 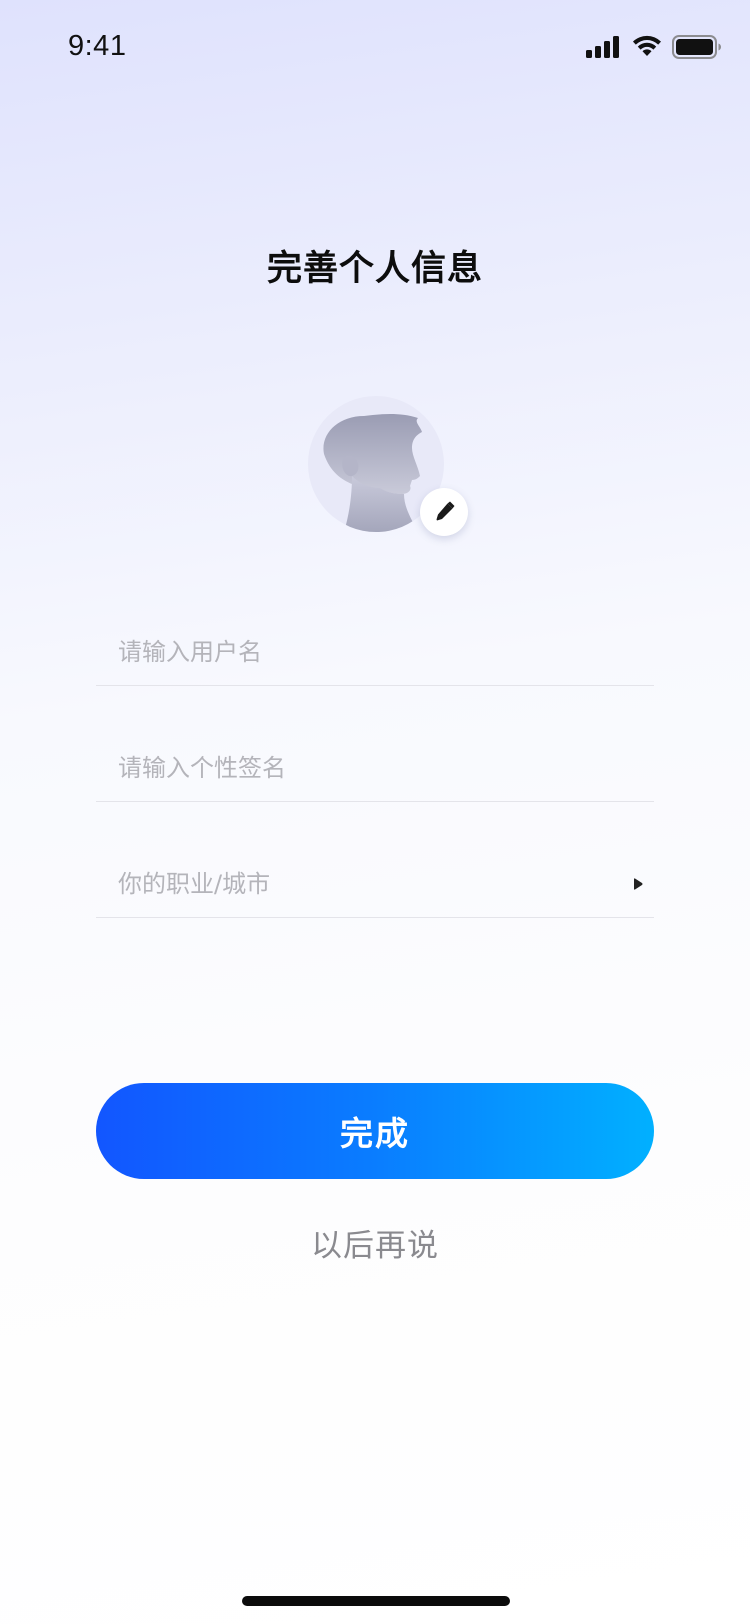 I want to click on page-title: 完善个人信息, so click(x=374, y=269).